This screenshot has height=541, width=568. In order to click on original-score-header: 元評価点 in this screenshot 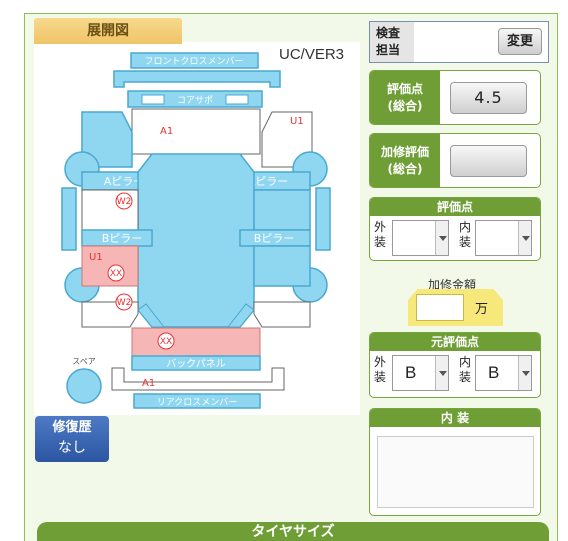, I will do `click(455, 342)`.